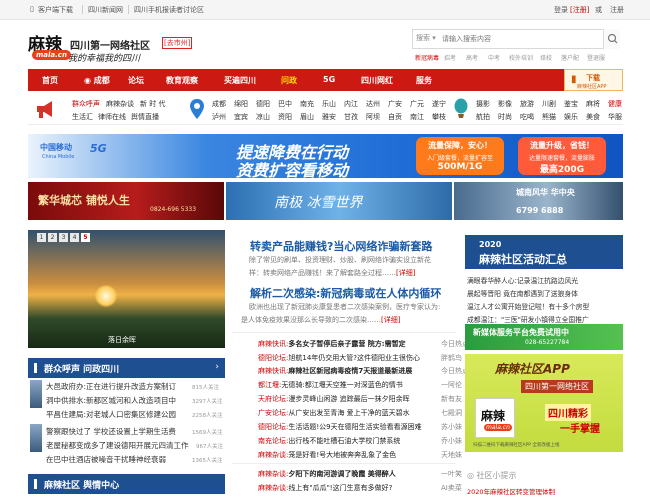 The width and height of the screenshot is (650, 500). I want to click on register-link-2: 注册, so click(617, 10).